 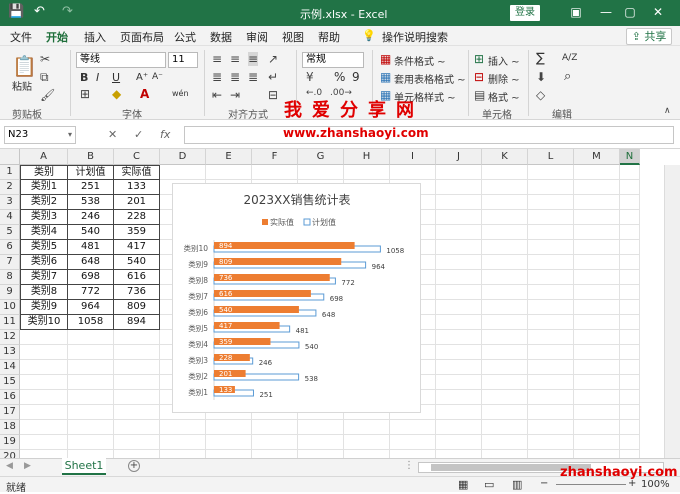 I want to click on table-cell: 359, so click(x=137, y=232).